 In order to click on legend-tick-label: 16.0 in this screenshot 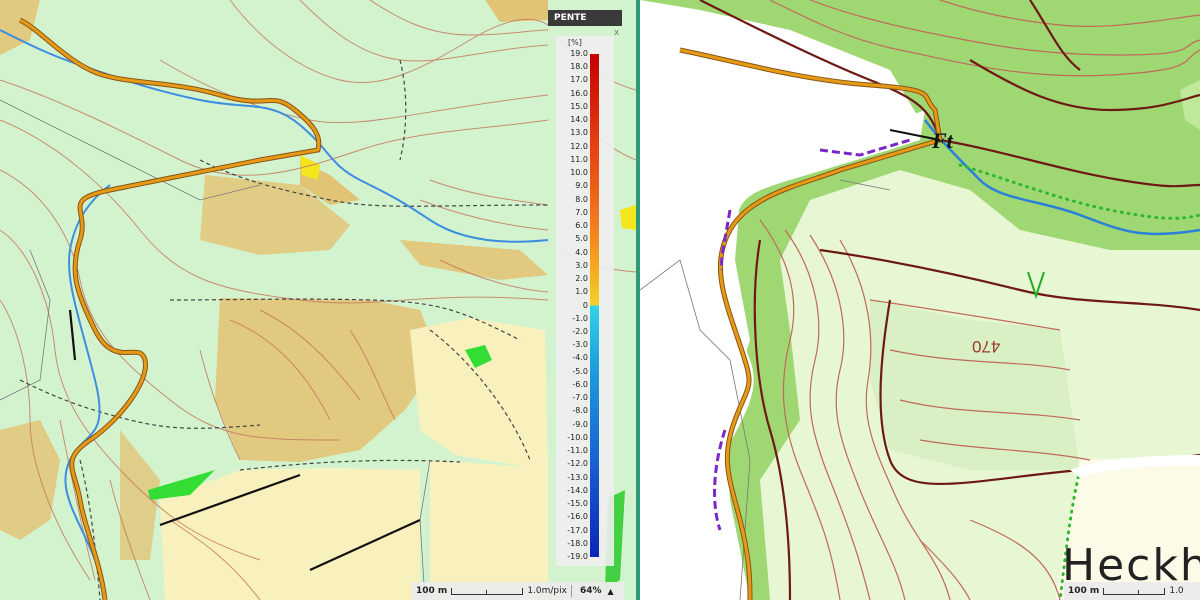, I will do `click(579, 93)`.